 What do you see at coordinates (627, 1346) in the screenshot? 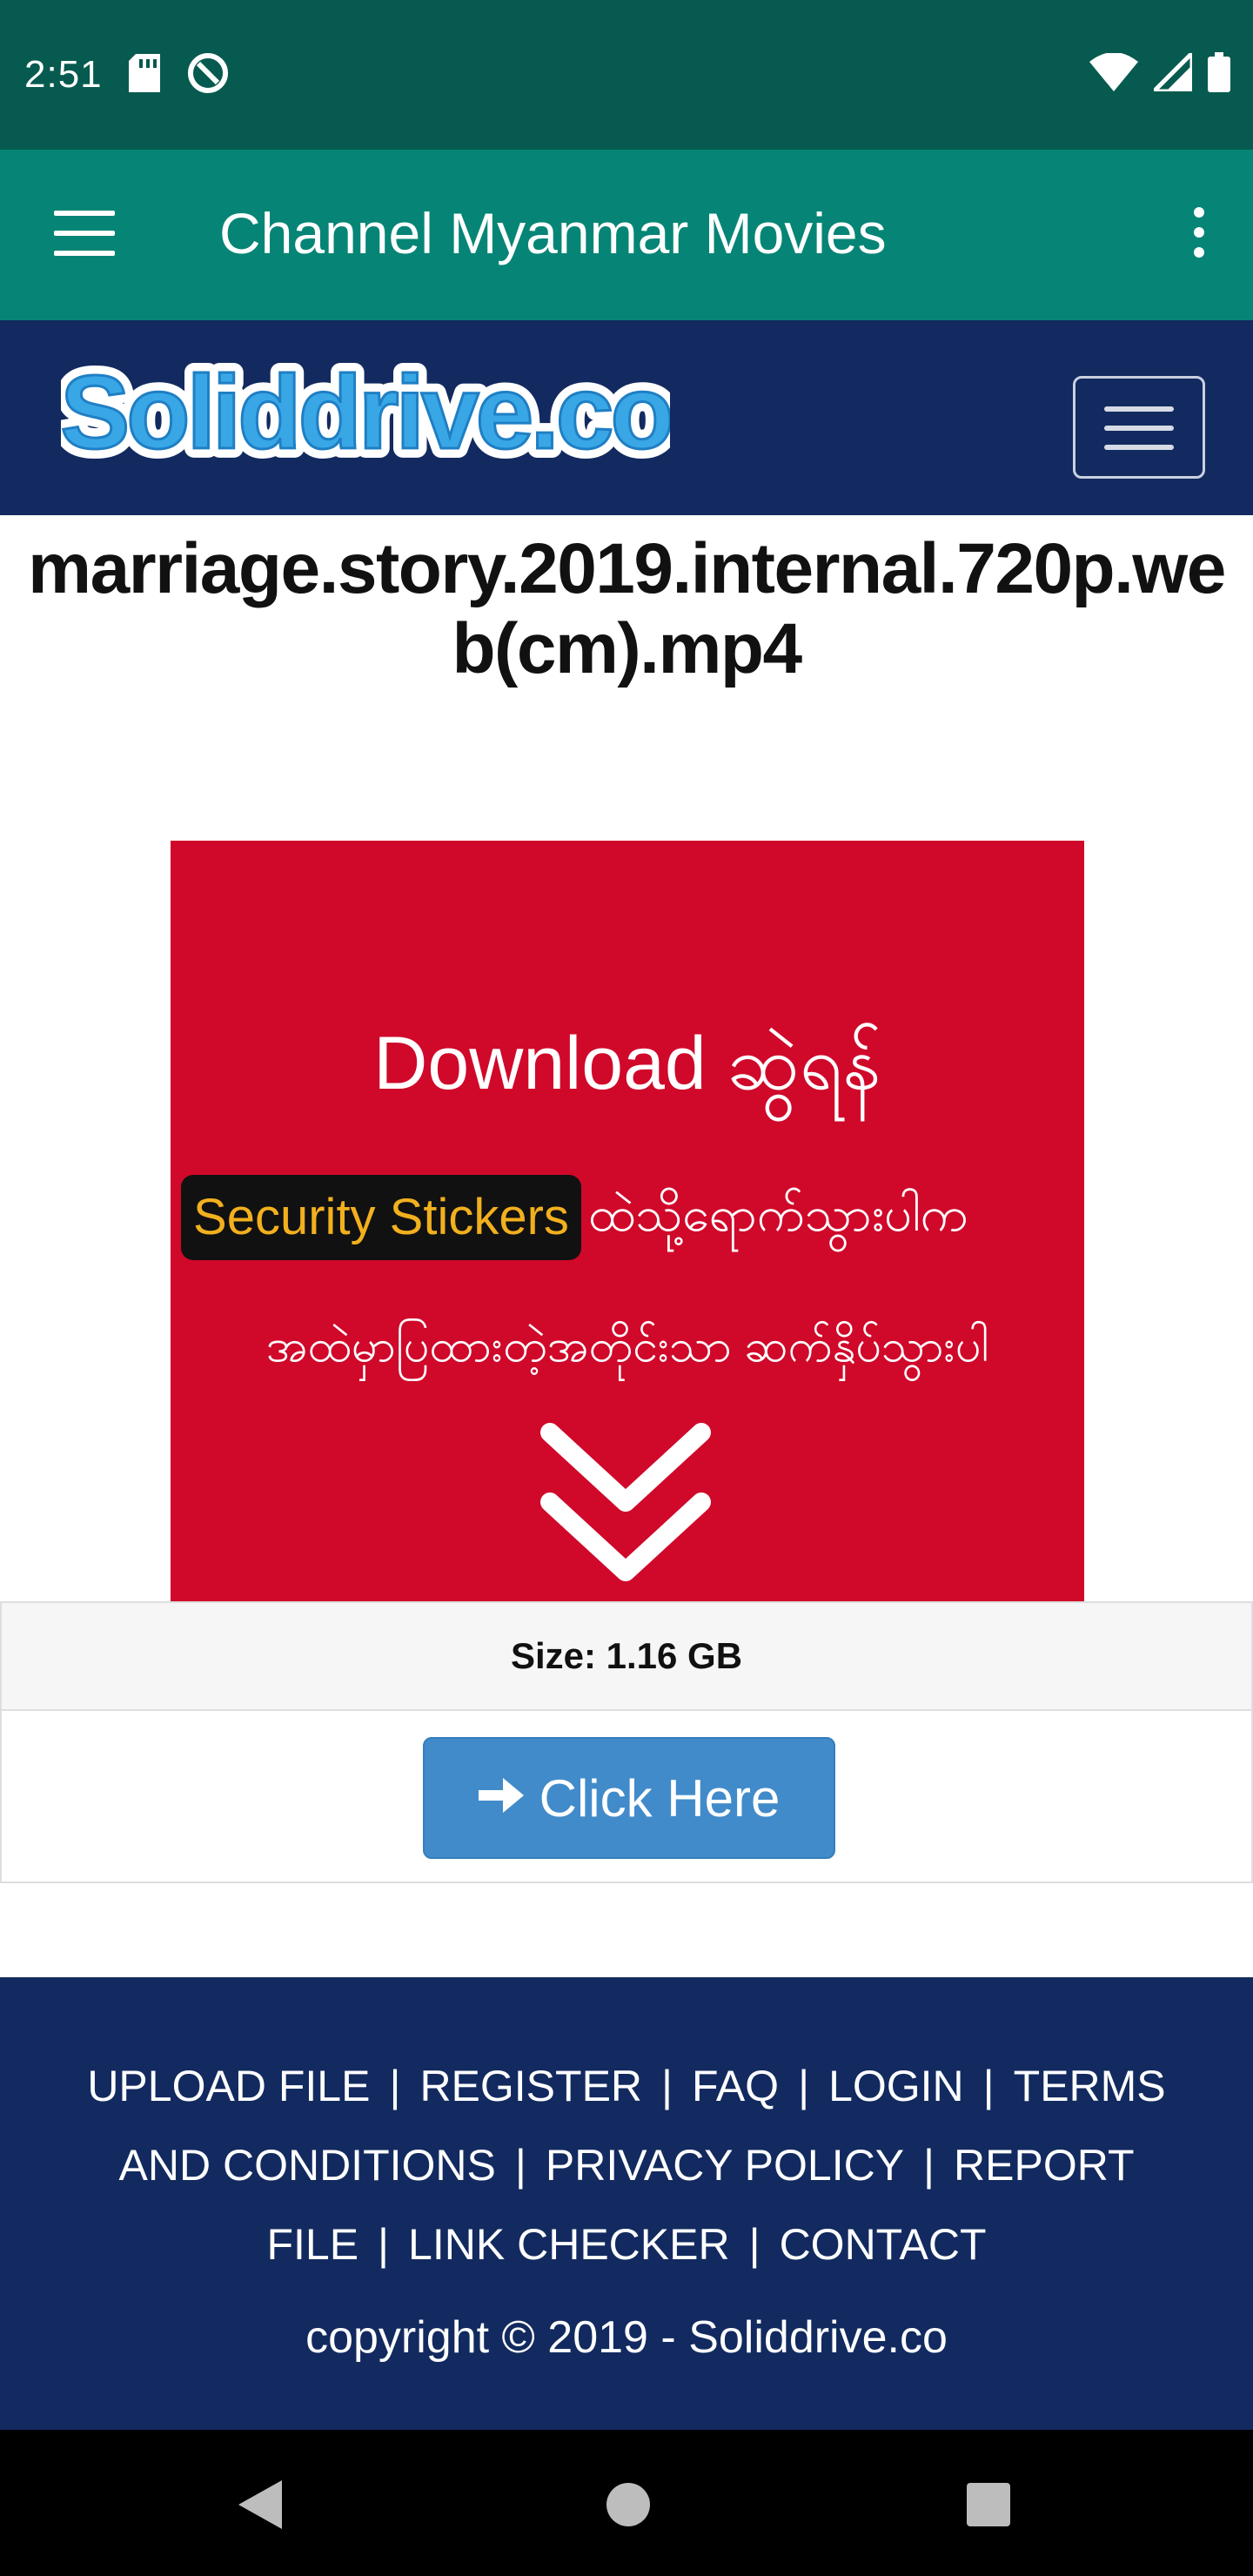
I see `banner-instruction-line-3: အထဲမှာပြထားတဲ့အတိုင်းသာ ဆက်နှိပ်သွားပါ` at bounding box center [627, 1346].